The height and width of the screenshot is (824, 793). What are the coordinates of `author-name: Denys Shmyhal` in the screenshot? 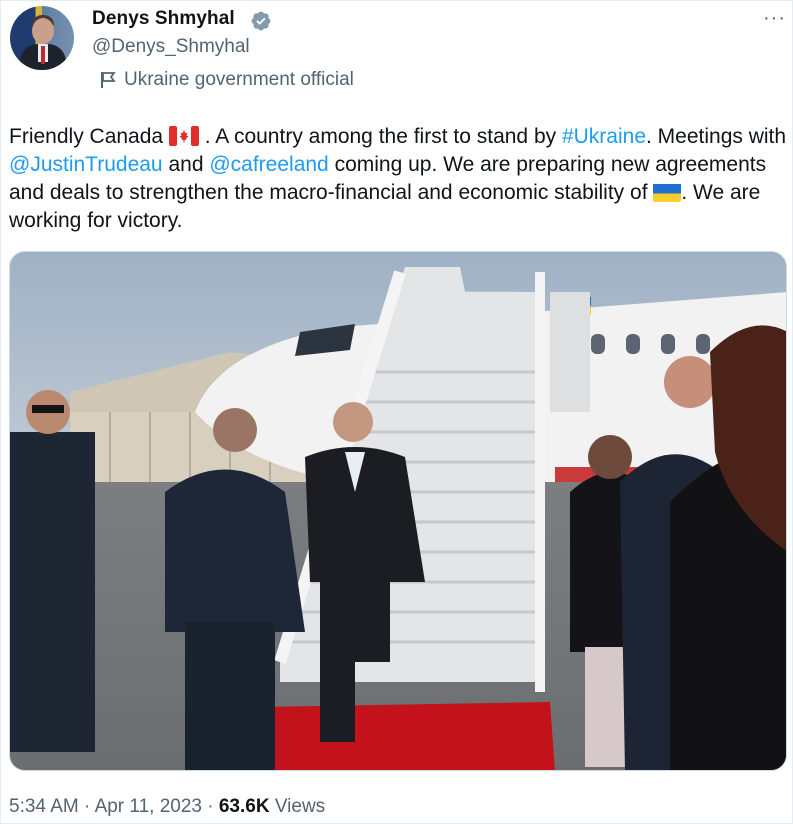 It's located at (163, 19).